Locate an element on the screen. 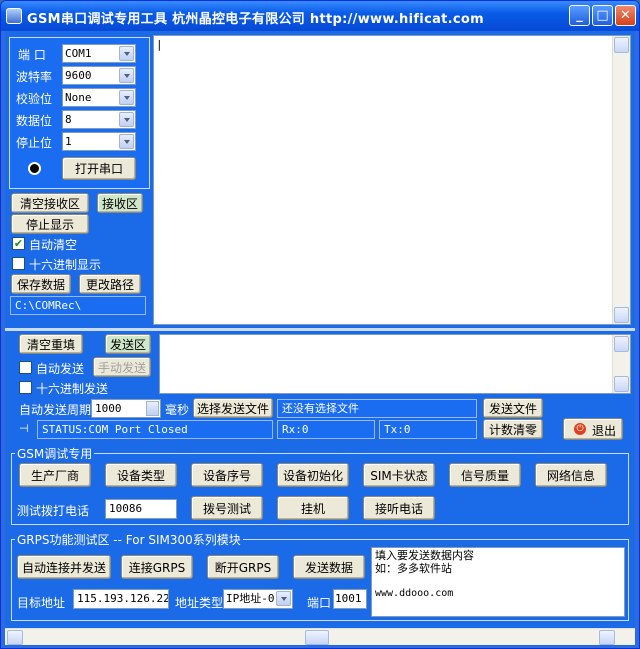  manual-send-button: 手动发送 is located at coordinates (122, 367).